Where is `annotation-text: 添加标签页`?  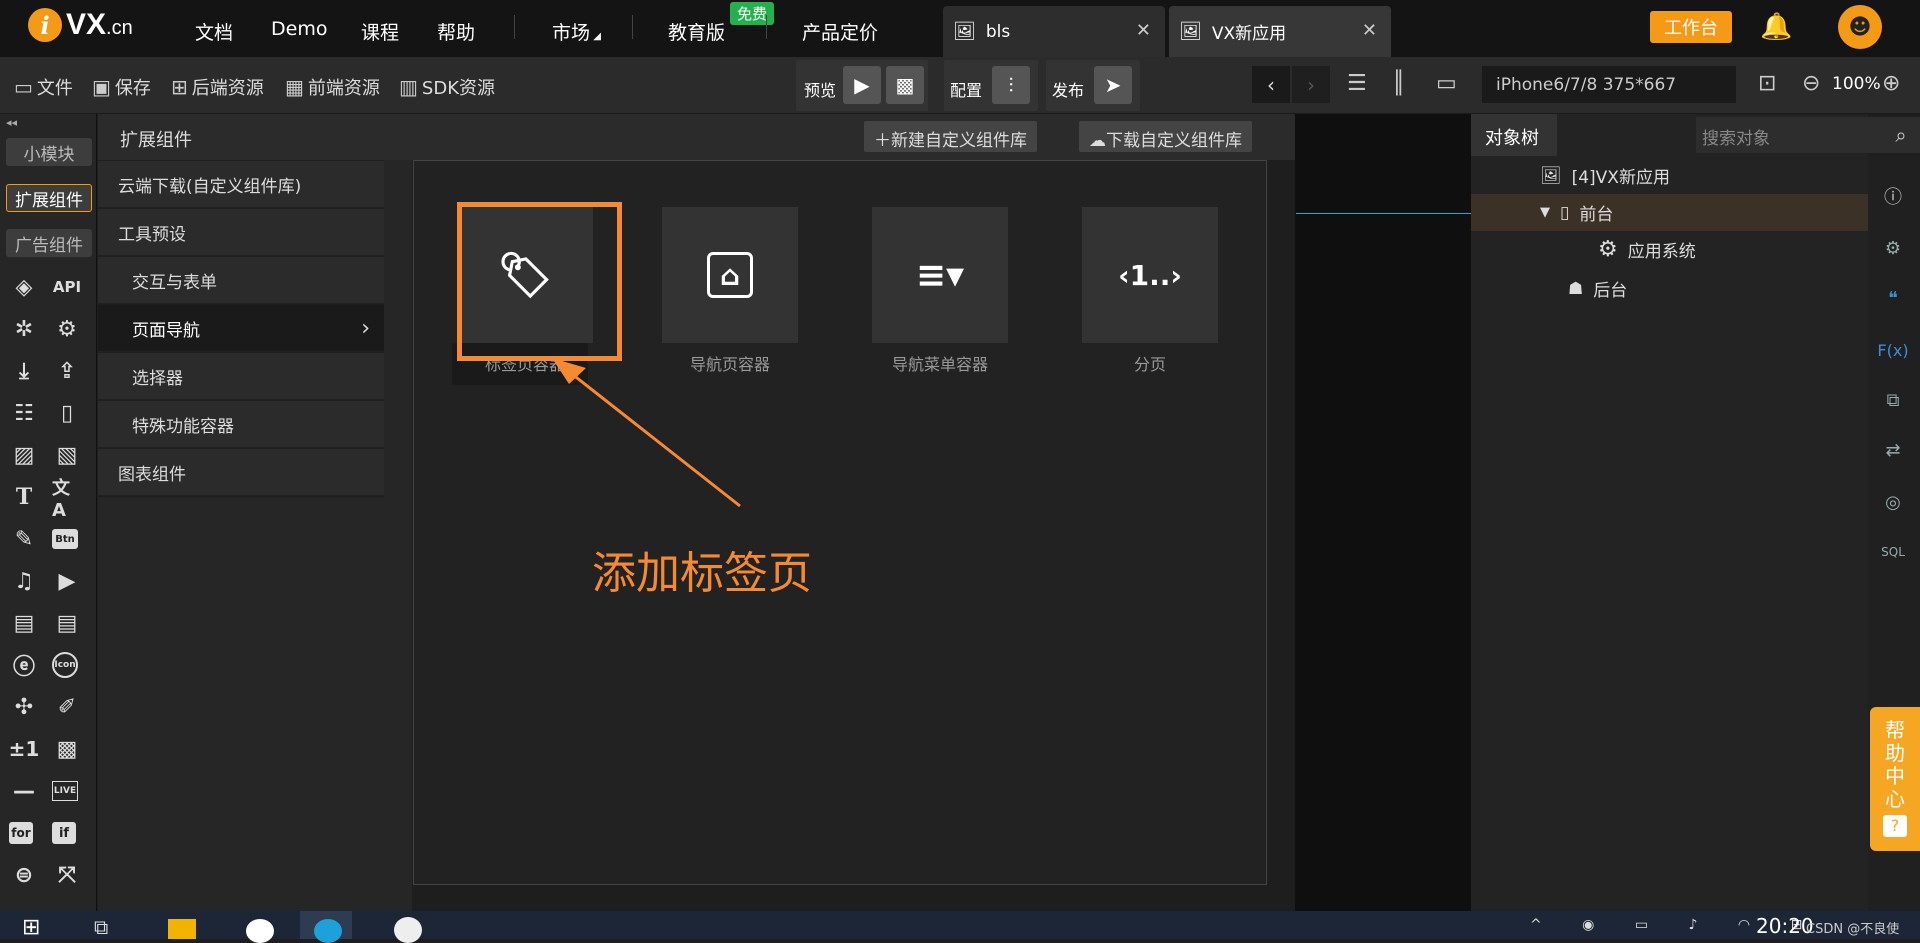
annotation-text: 添加标签页 is located at coordinates (702, 573).